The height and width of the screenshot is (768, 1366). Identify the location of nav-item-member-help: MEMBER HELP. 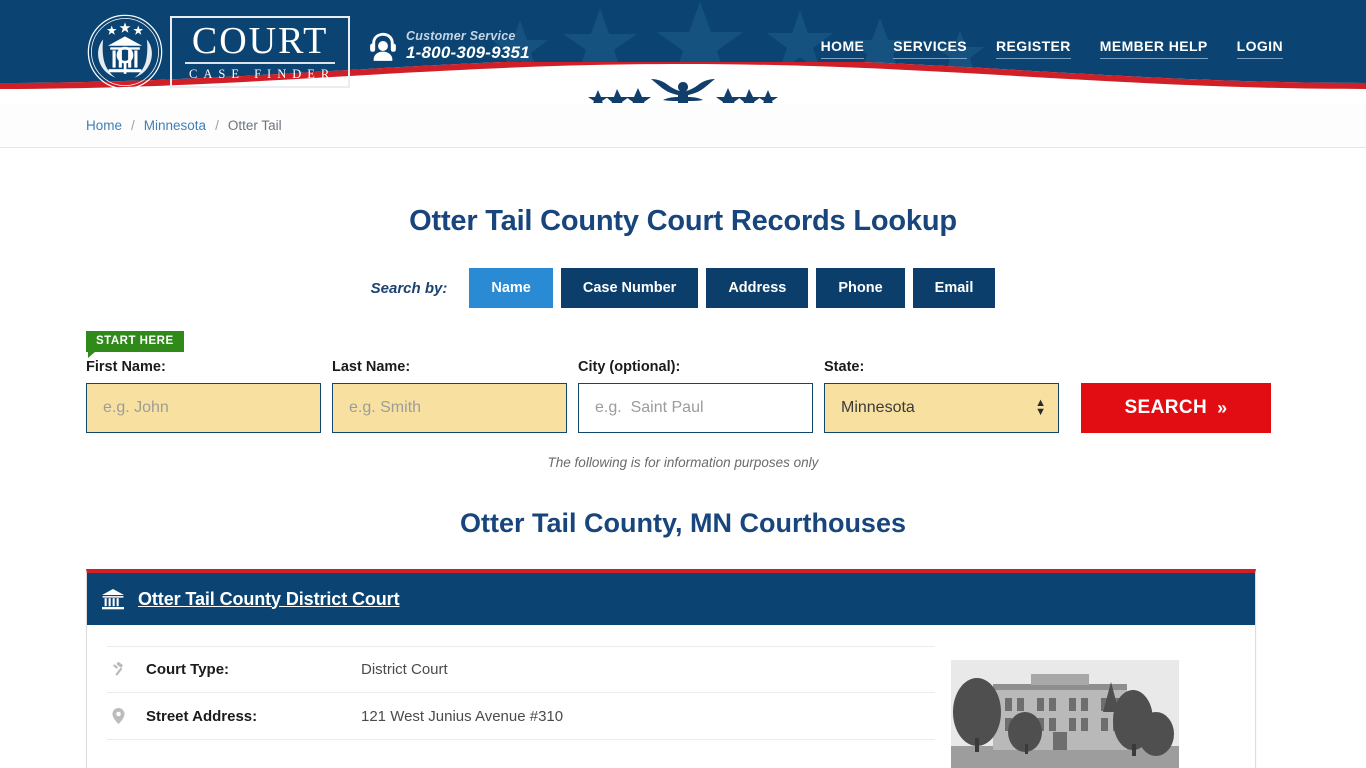
(1153, 48).